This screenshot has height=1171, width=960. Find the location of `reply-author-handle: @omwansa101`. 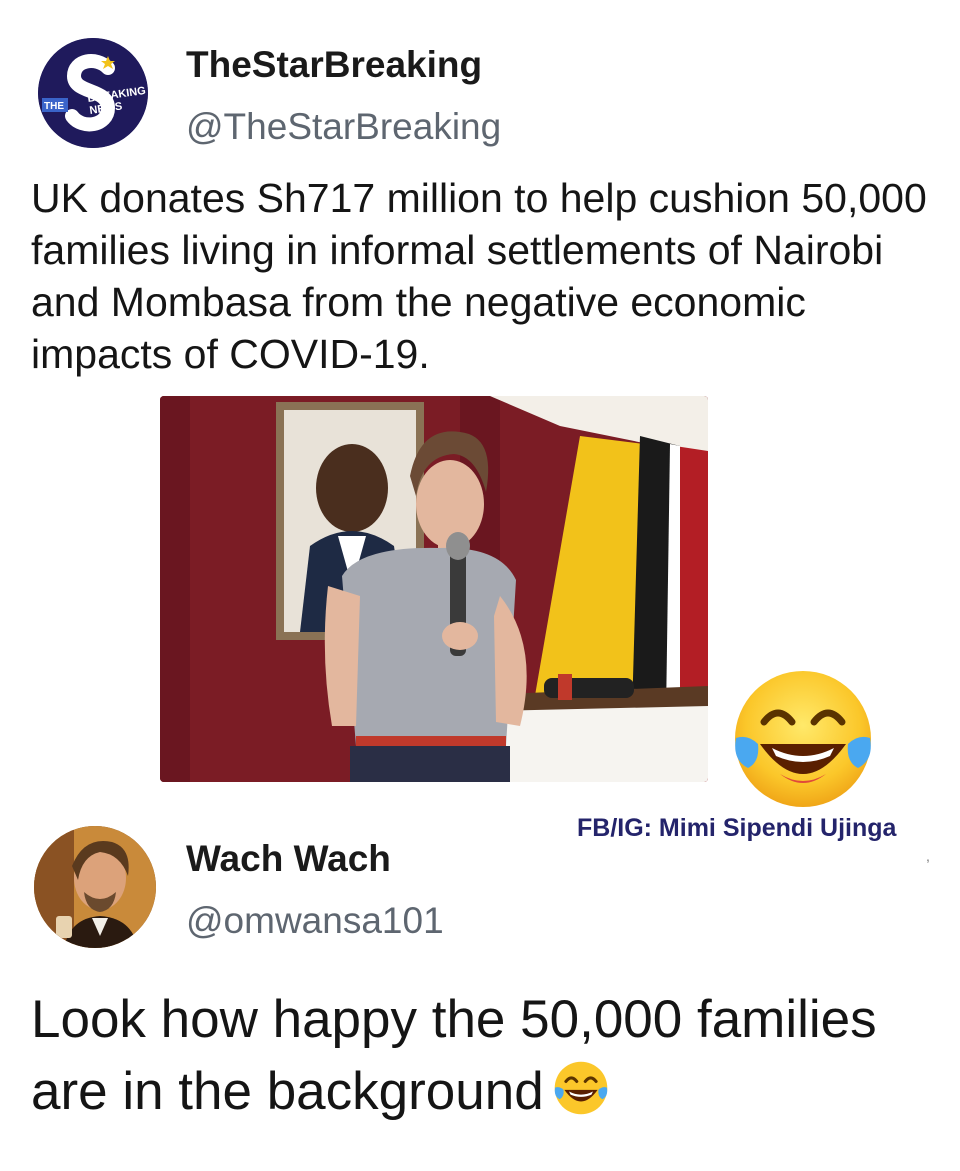

reply-author-handle: @omwansa101 is located at coordinates (315, 921).